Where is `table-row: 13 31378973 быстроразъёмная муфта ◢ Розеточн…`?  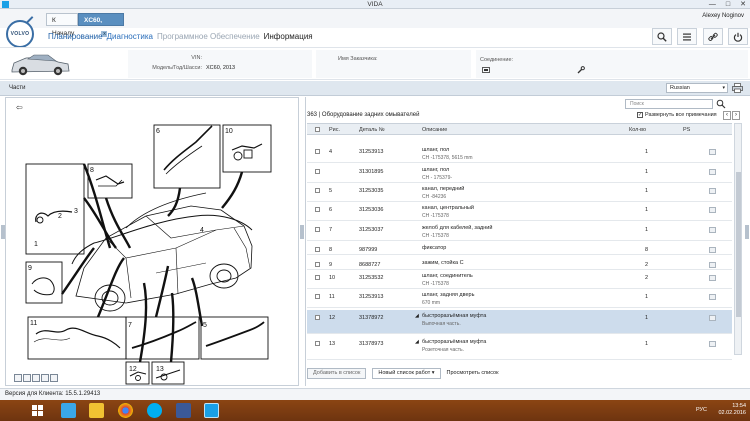 table-row: 13 31378973 быстроразъёмная муфта ◢ Розеточн… is located at coordinates (519, 348).